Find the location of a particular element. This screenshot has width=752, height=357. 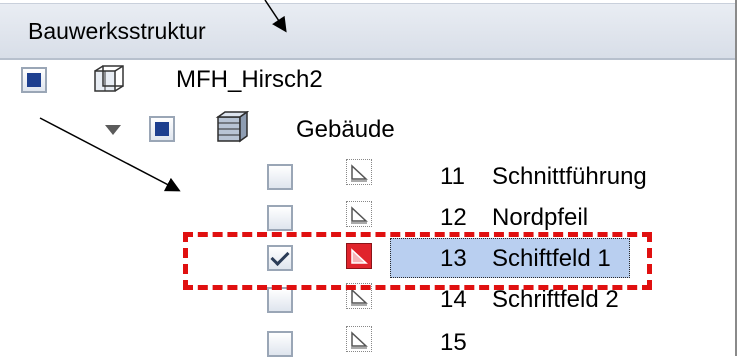

arrow-to-layers is located at coordinates (110, 154).